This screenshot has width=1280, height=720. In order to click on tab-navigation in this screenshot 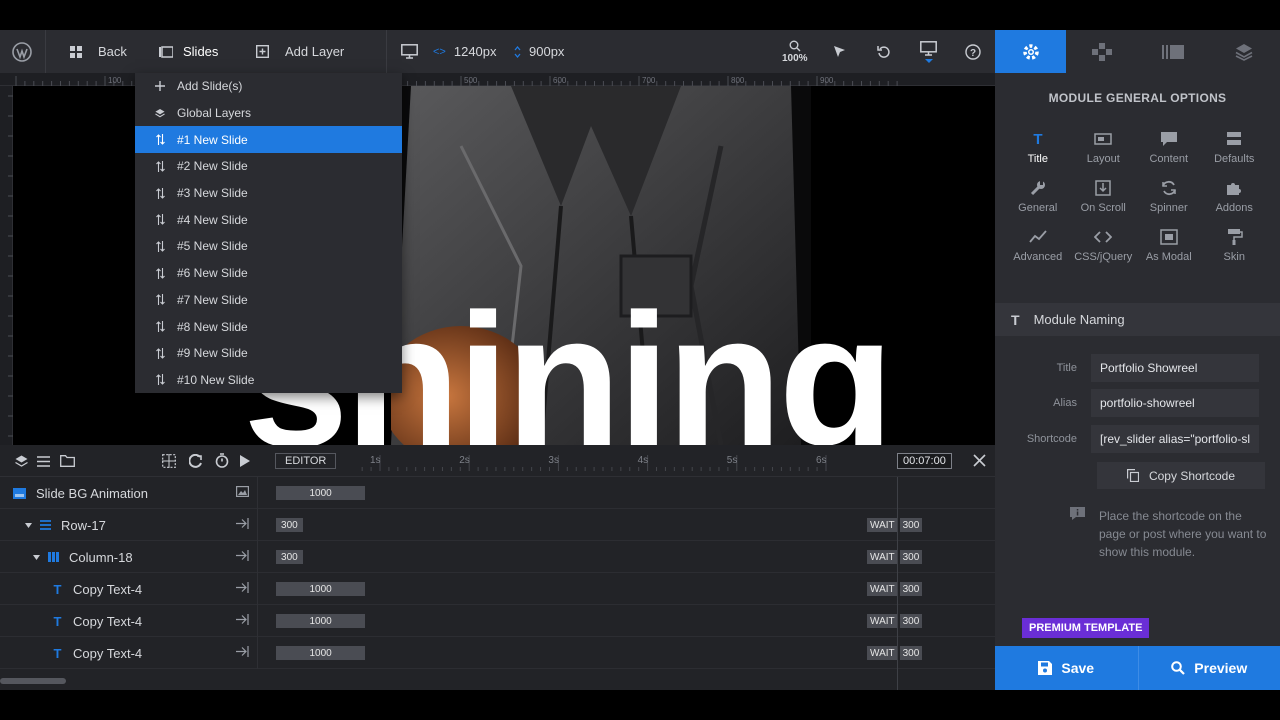, I will do `click(1101, 51)`.